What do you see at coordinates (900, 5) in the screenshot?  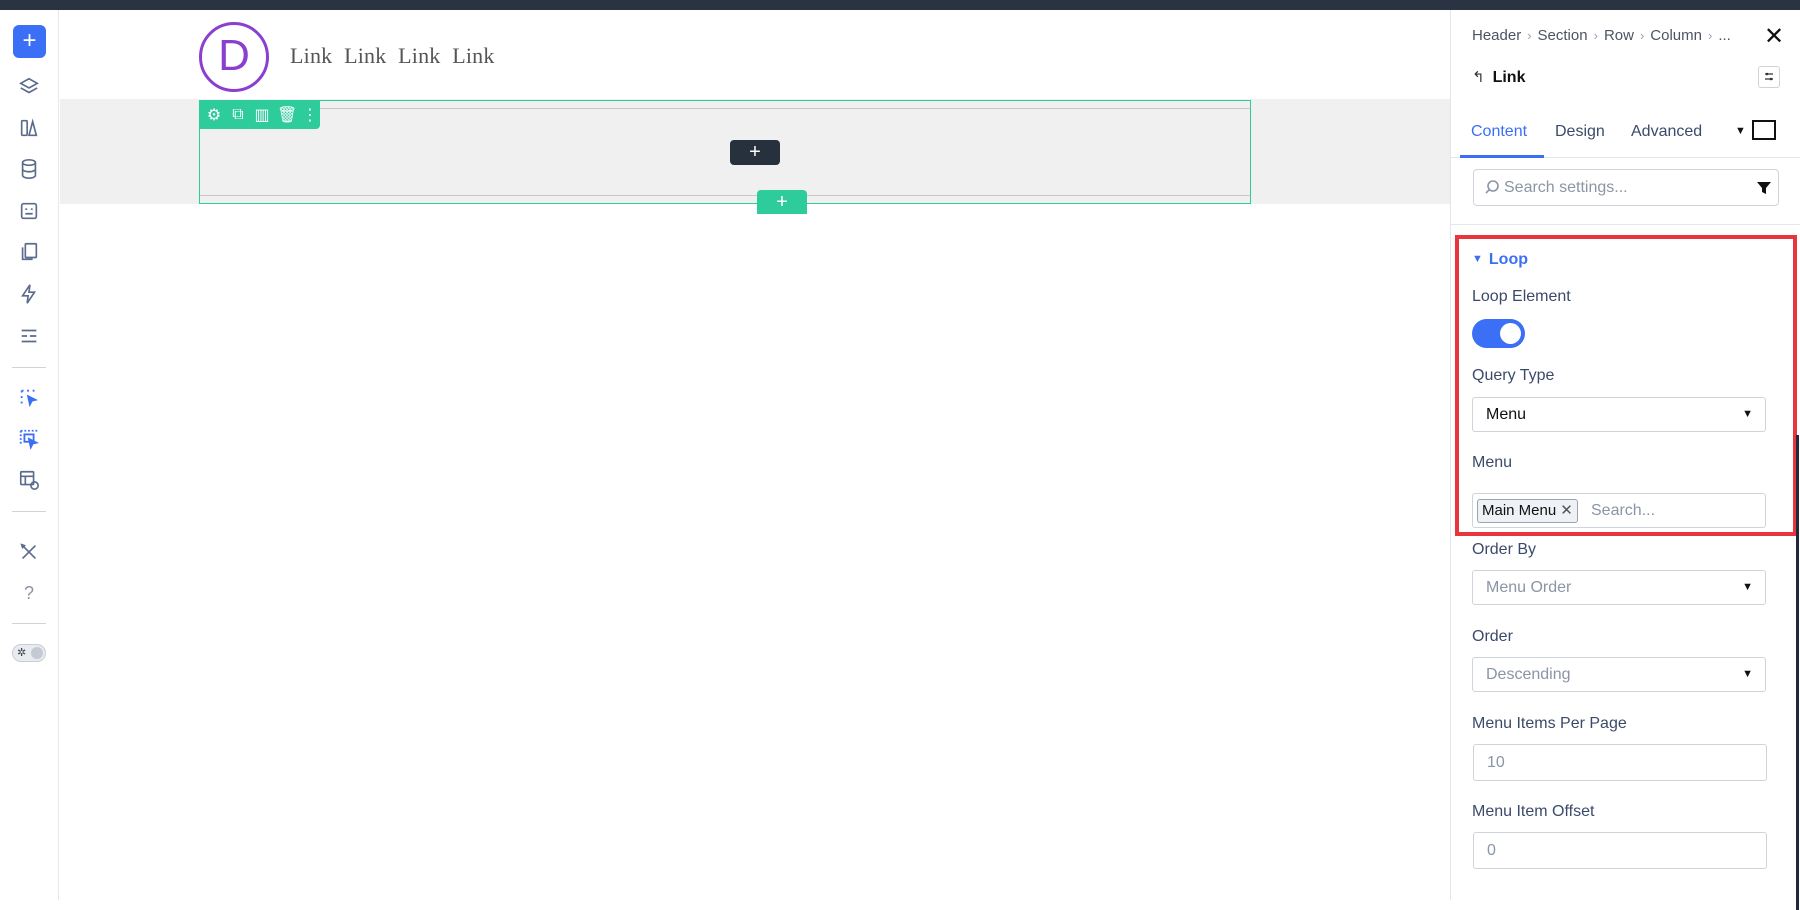 I see `top-bar` at bounding box center [900, 5].